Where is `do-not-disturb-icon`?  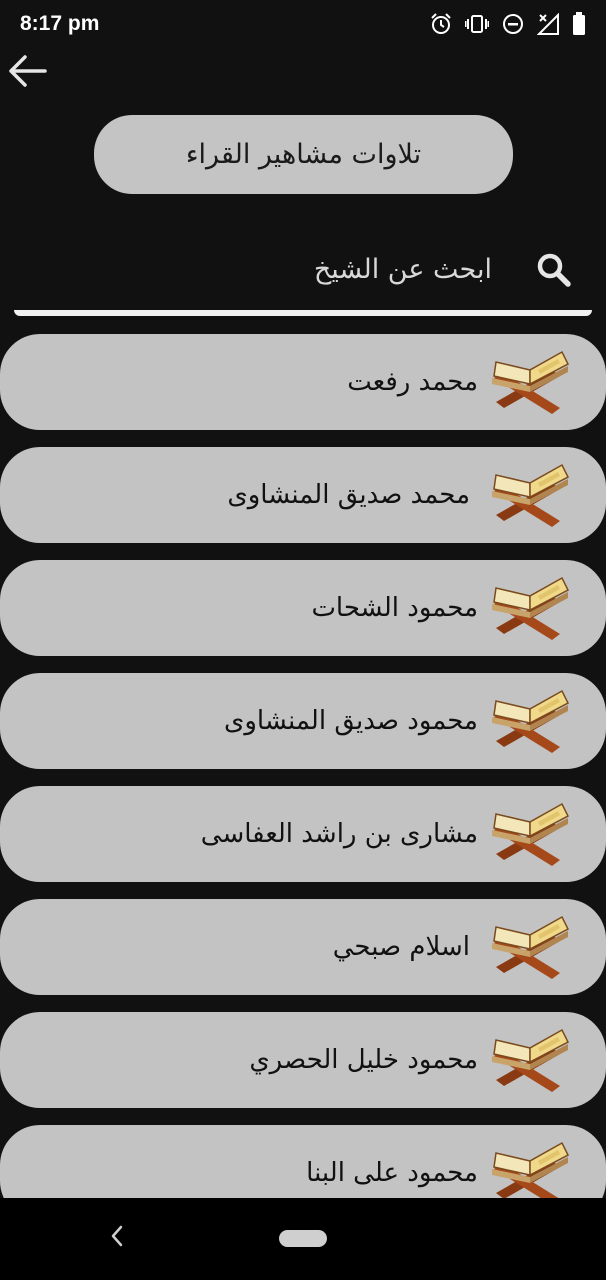
do-not-disturb-icon is located at coordinates (513, 24).